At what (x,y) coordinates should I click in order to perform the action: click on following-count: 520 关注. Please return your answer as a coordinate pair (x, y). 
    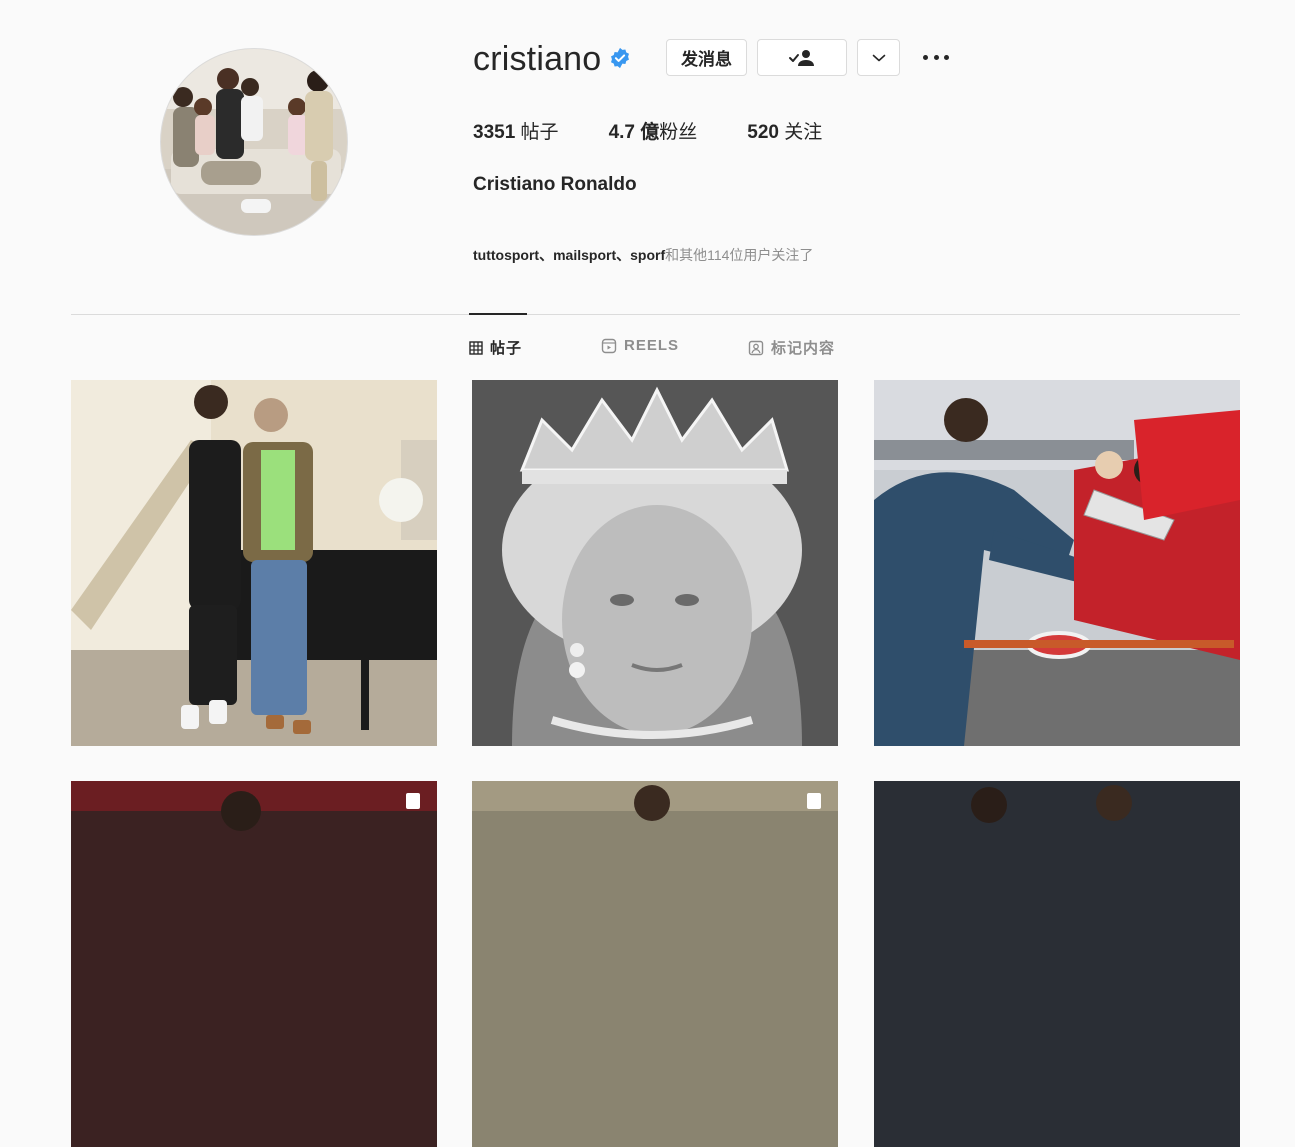
    Looking at the image, I should click on (784, 130).